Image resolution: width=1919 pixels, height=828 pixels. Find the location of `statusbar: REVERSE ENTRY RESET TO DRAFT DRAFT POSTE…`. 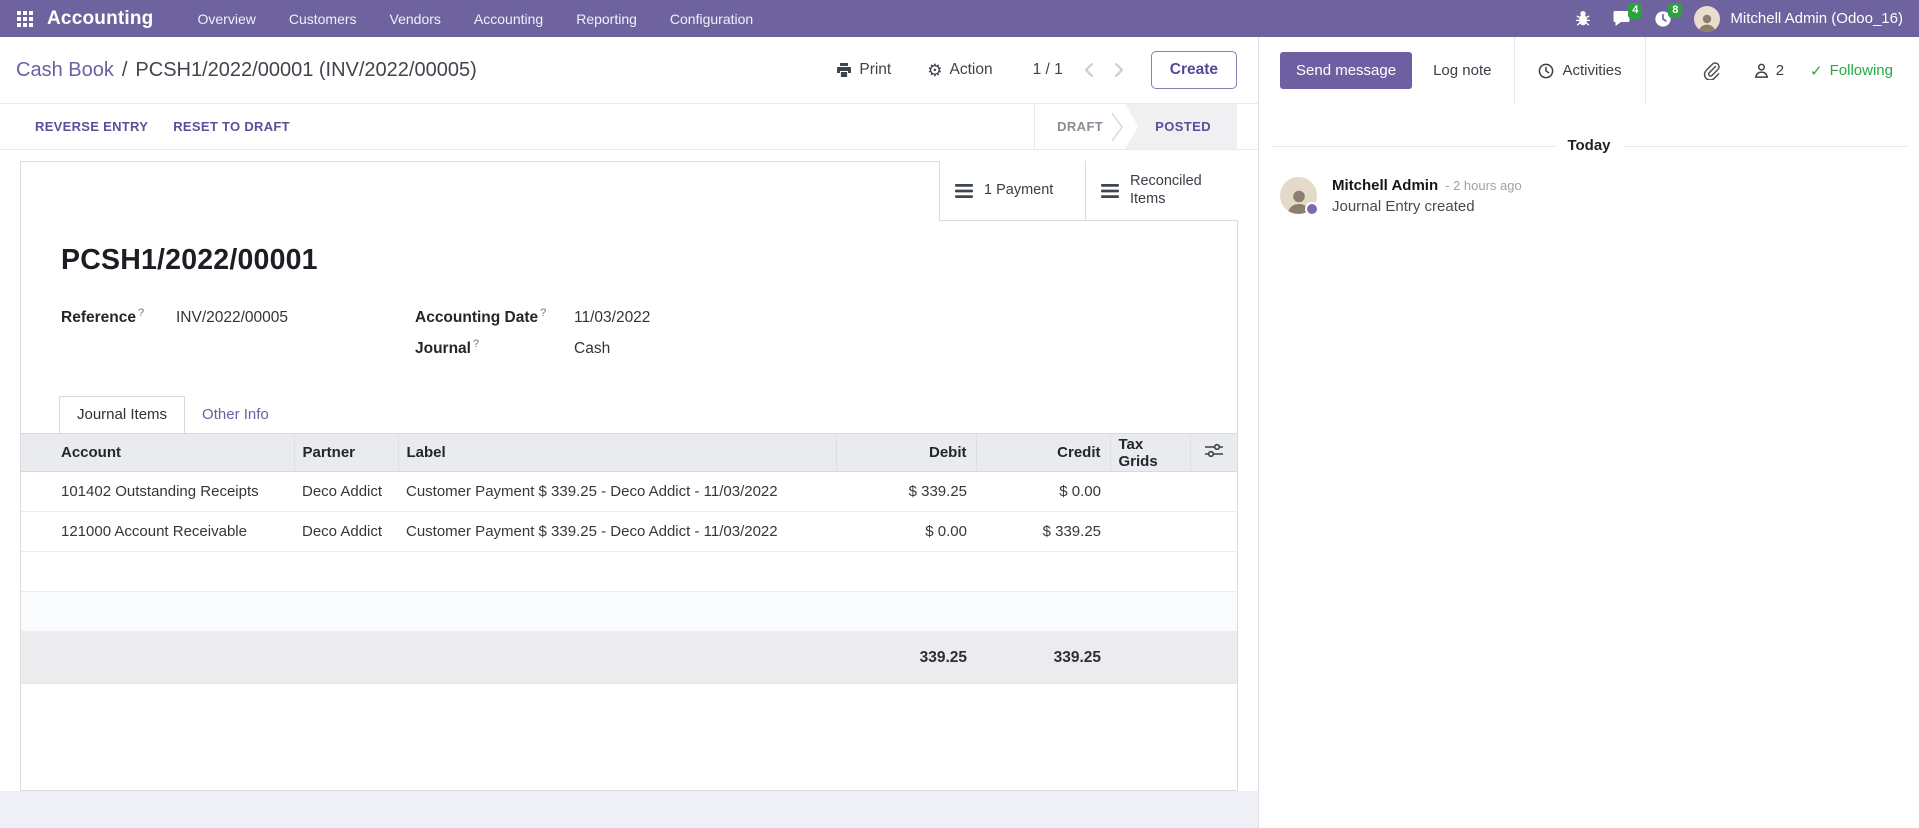

statusbar: REVERSE ENTRY RESET TO DRAFT DRAFT POSTE… is located at coordinates (629, 127).